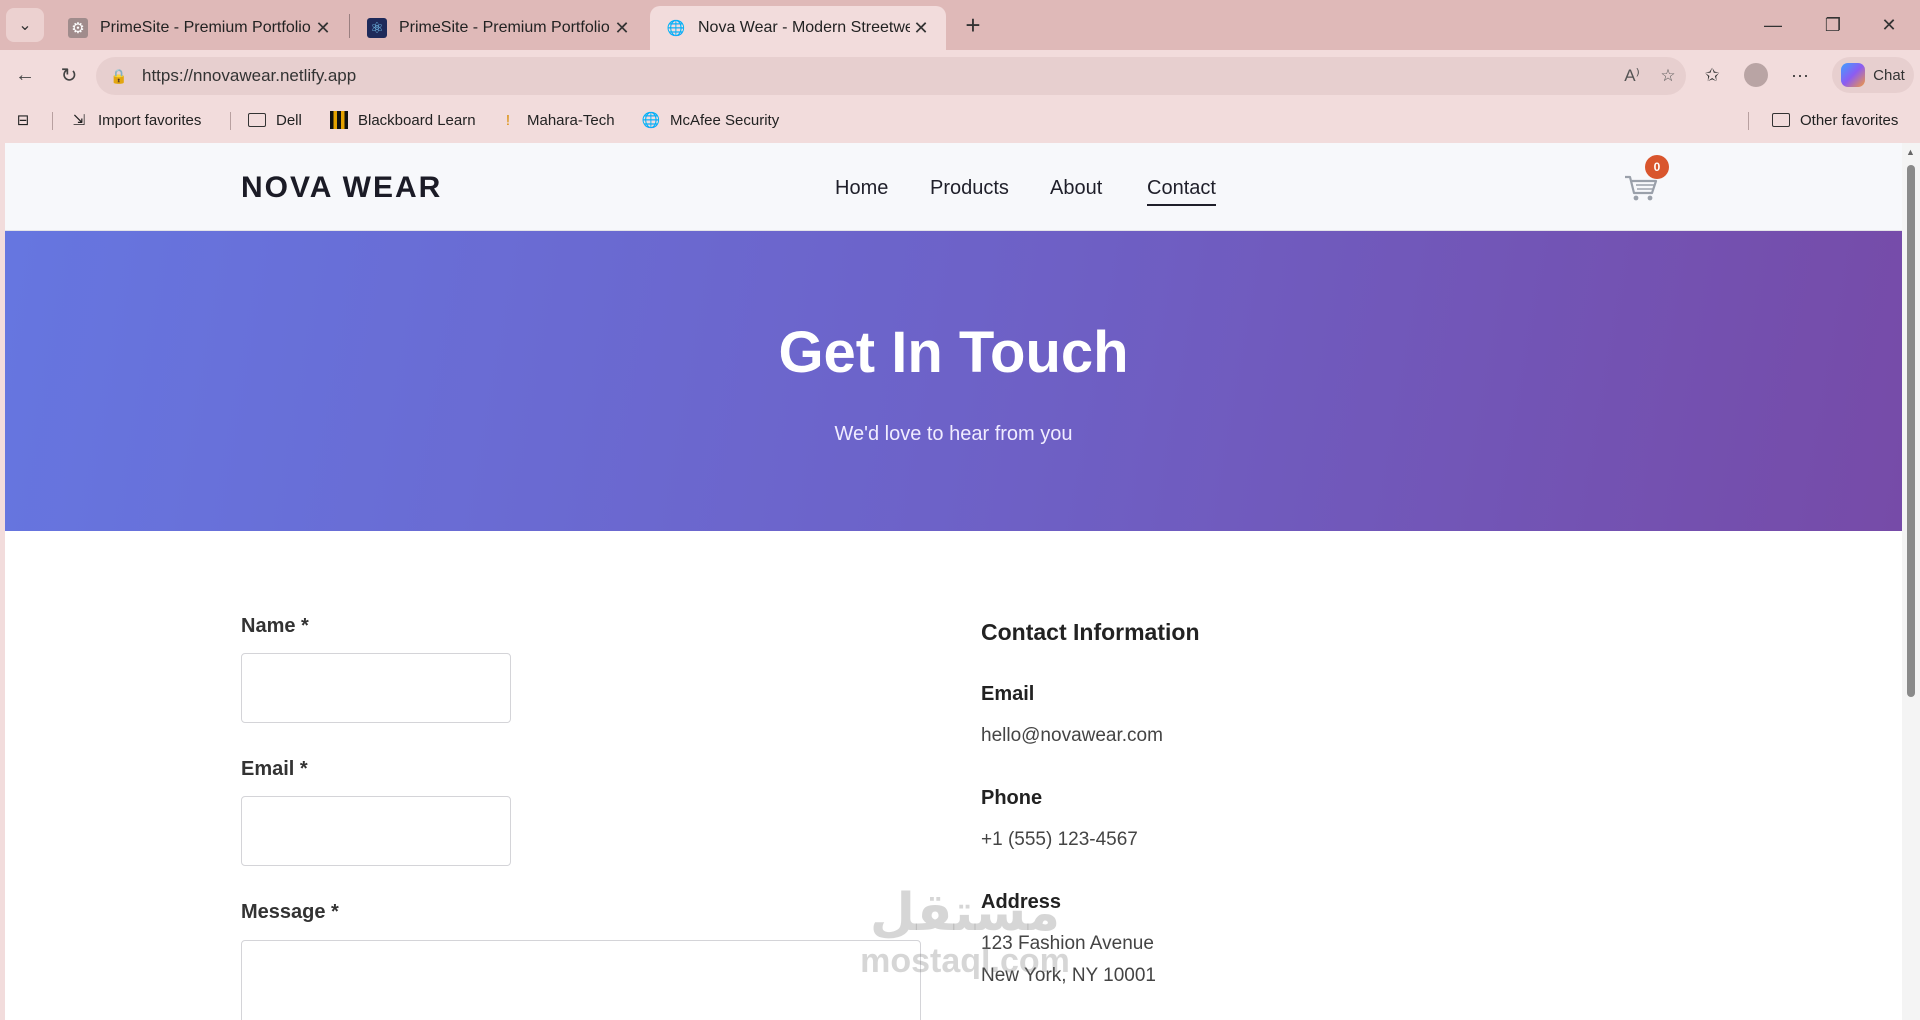 This screenshot has width=1920, height=1020. Describe the element at coordinates (1911, 431) in the screenshot. I see `scrollbar-thumb` at that location.